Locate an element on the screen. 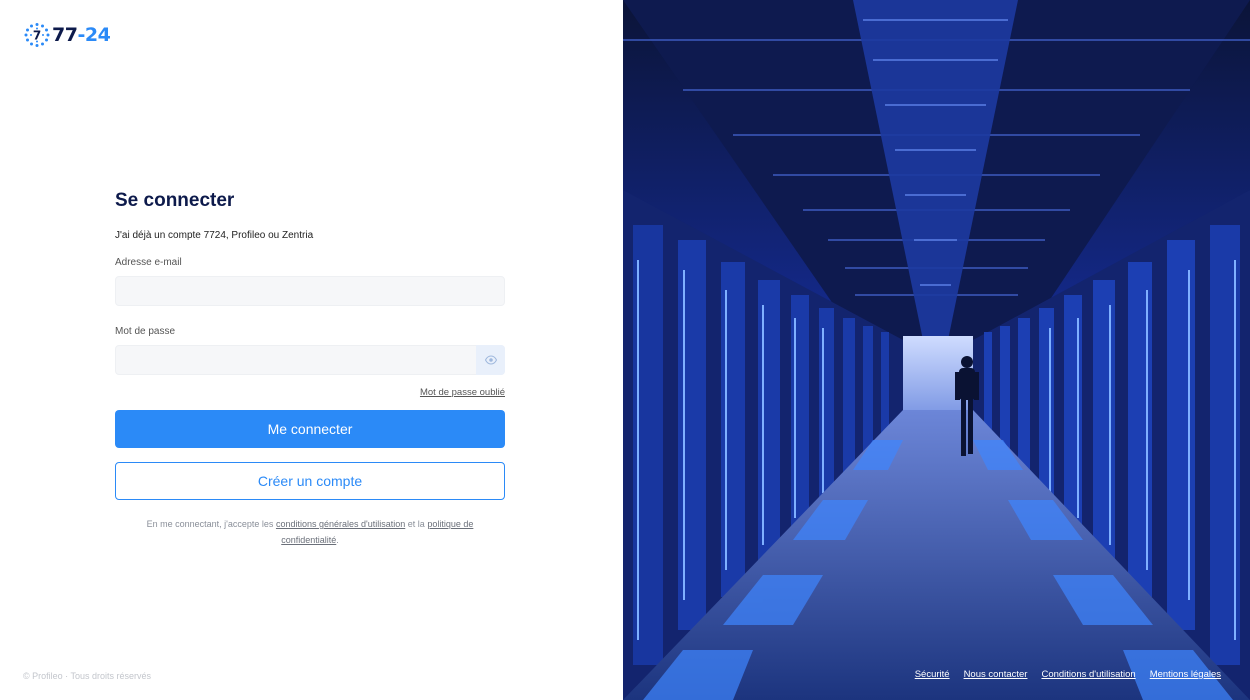 This screenshot has height=700, width=1250. footer-link-legal-notice: Mentions légales is located at coordinates (1185, 674).